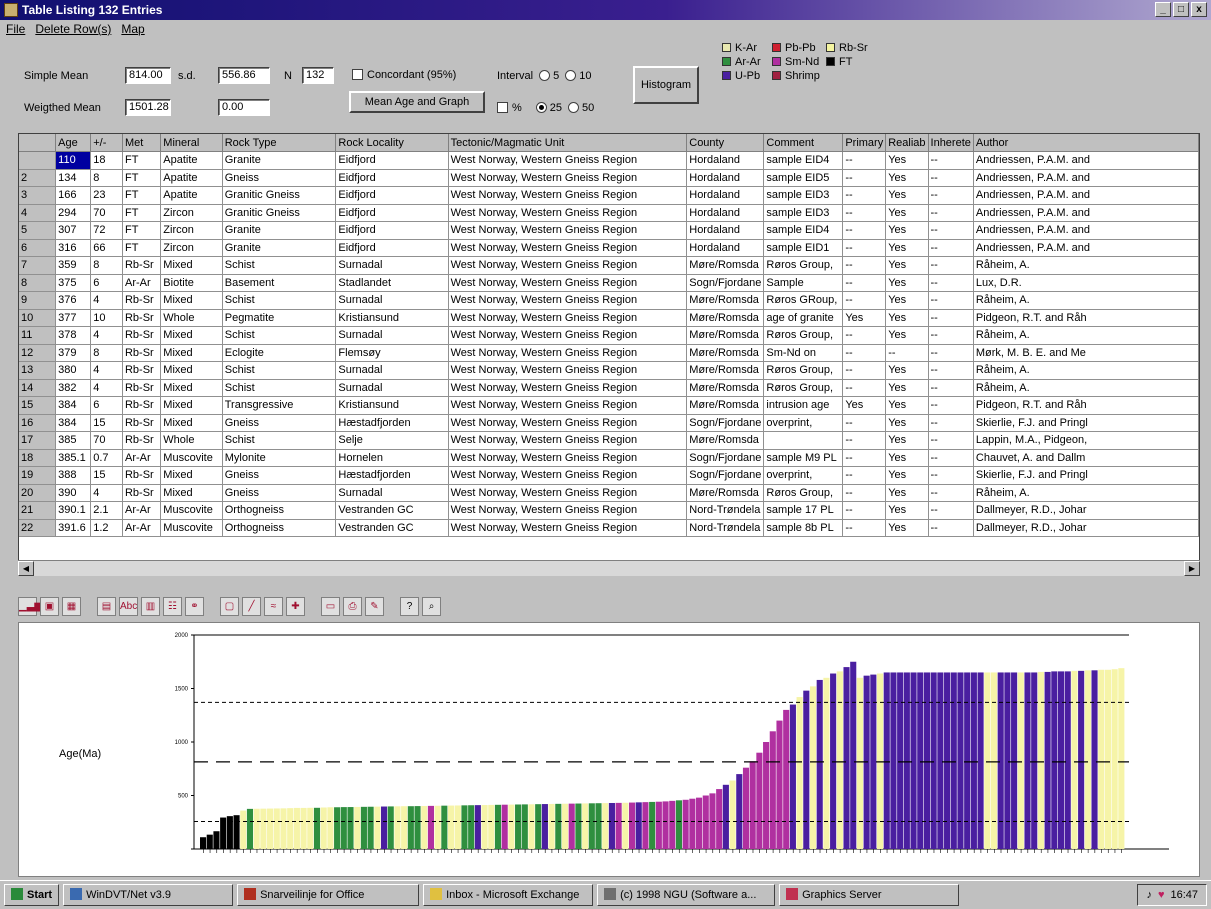  What do you see at coordinates (951, 143) in the screenshot?
I see `column-header: Inherete` at bounding box center [951, 143].